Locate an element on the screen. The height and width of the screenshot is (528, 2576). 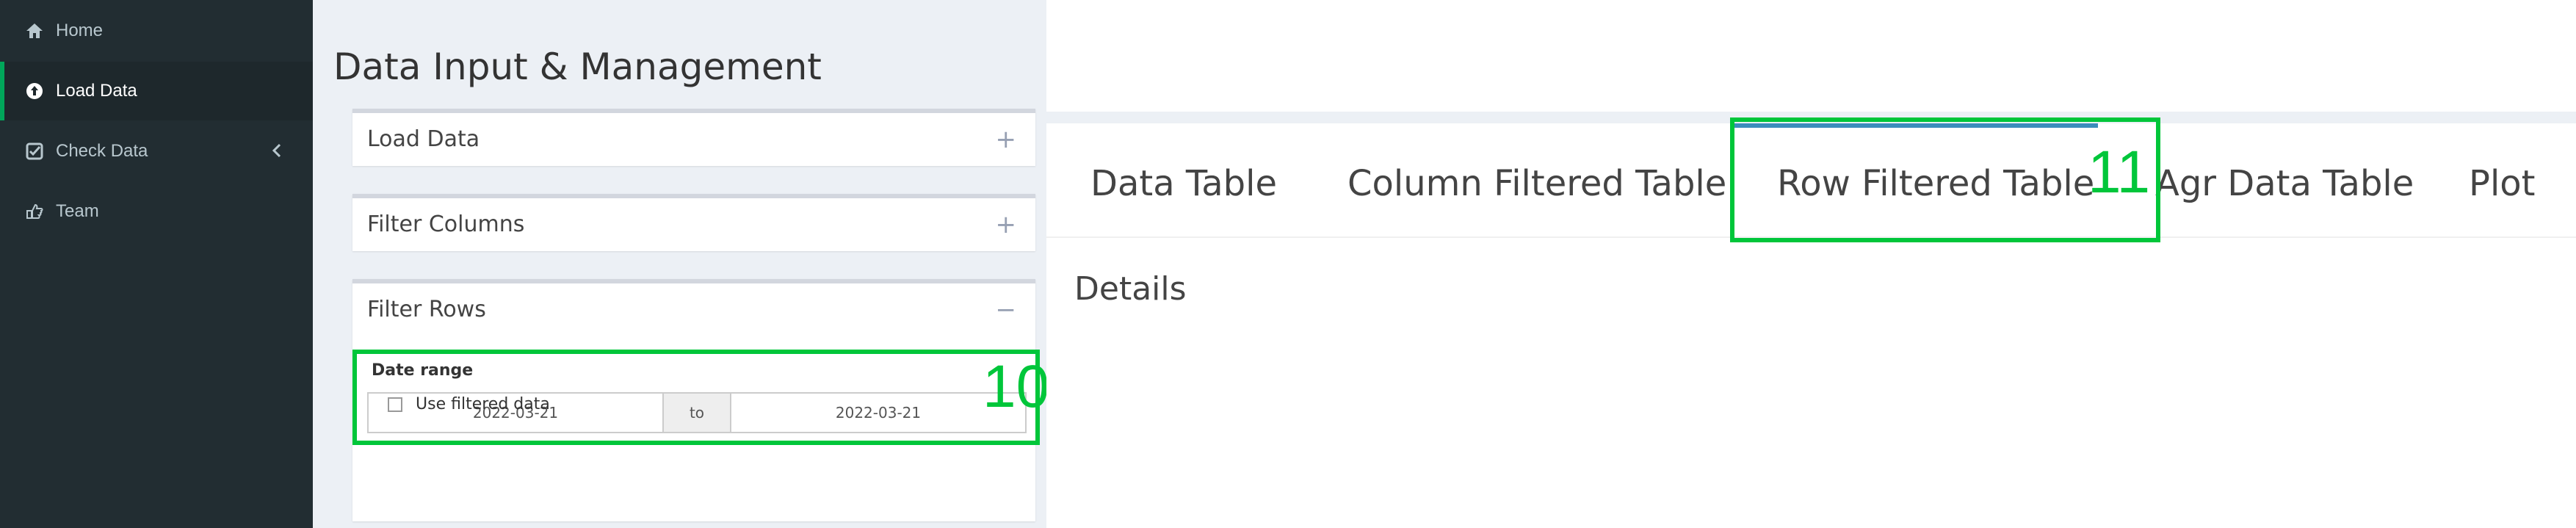
check-square-icon is located at coordinates (34, 152).